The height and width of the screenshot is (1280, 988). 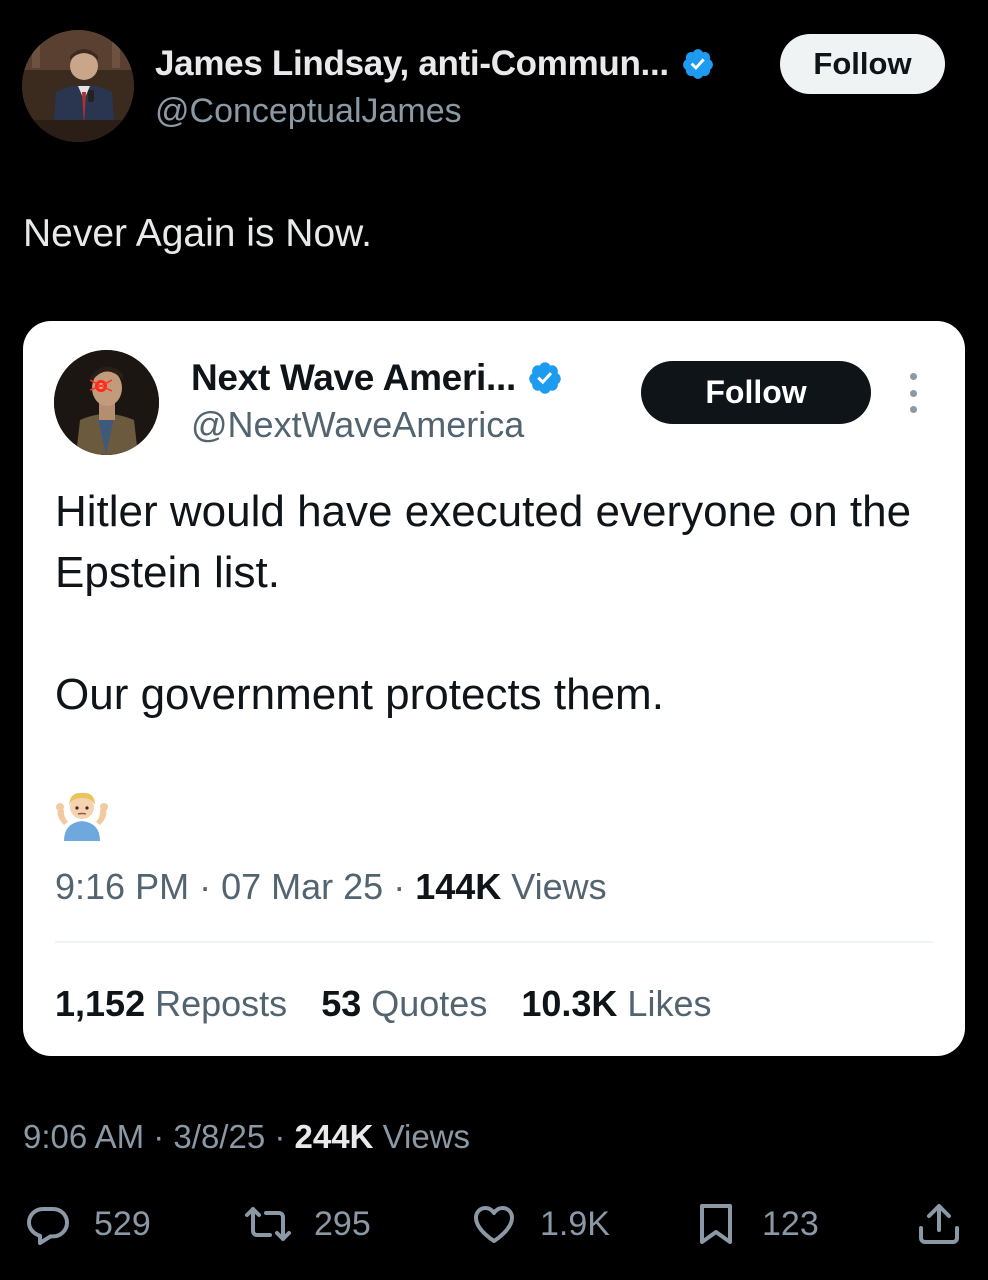 I want to click on bookmark-button: 123, so click(x=755, y=1224).